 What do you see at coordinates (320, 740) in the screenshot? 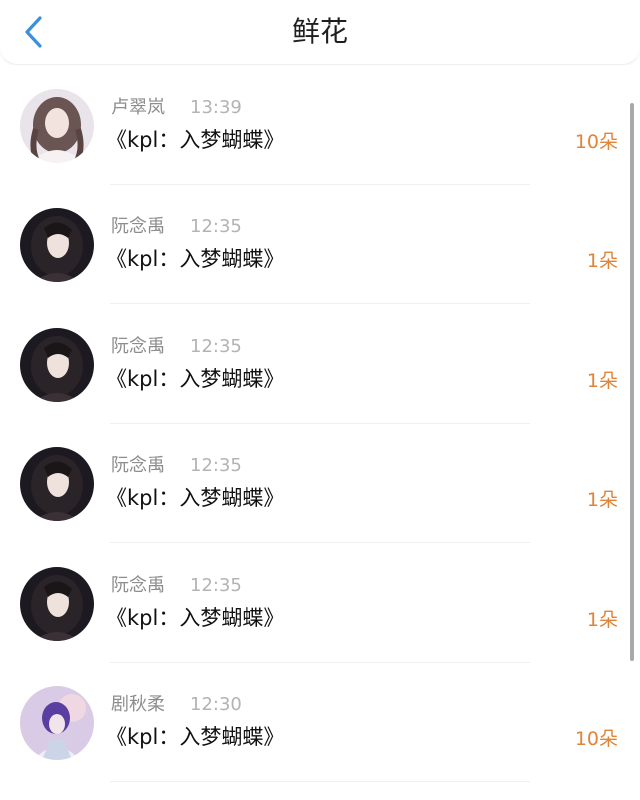
I see `list-item: 剧秋柔 12:30 《kpl：入梦蝴蝶》 10朵` at bounding box center [320, 740].